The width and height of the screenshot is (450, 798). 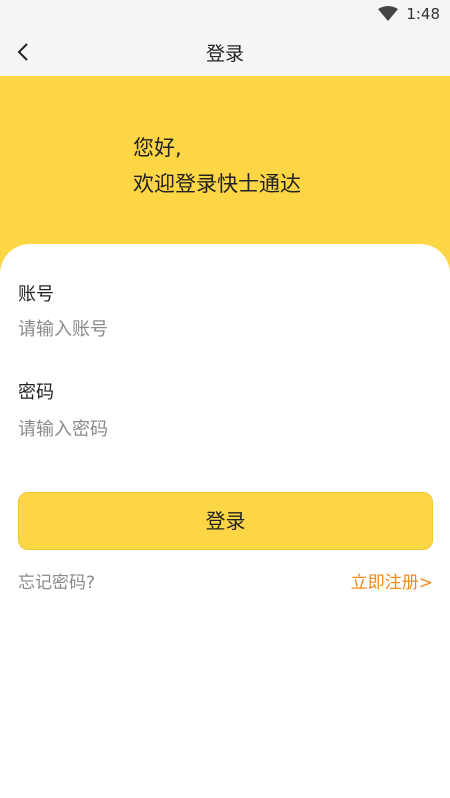 What do you see at coordinates (217, 184) in the screenshot?
I see `welcome-line: 欢迎登录快士通达` at bounding box center [217, 184].